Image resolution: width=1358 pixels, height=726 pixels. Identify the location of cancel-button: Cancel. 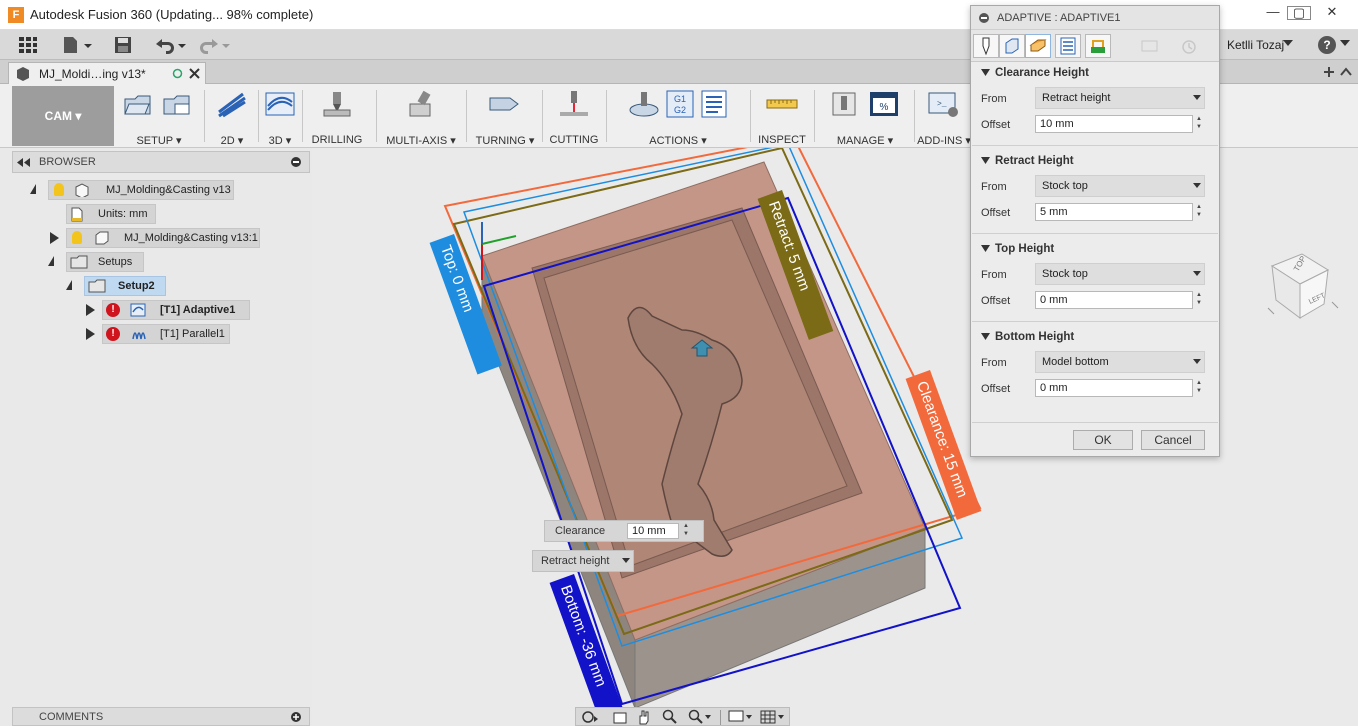
(1173, 440).